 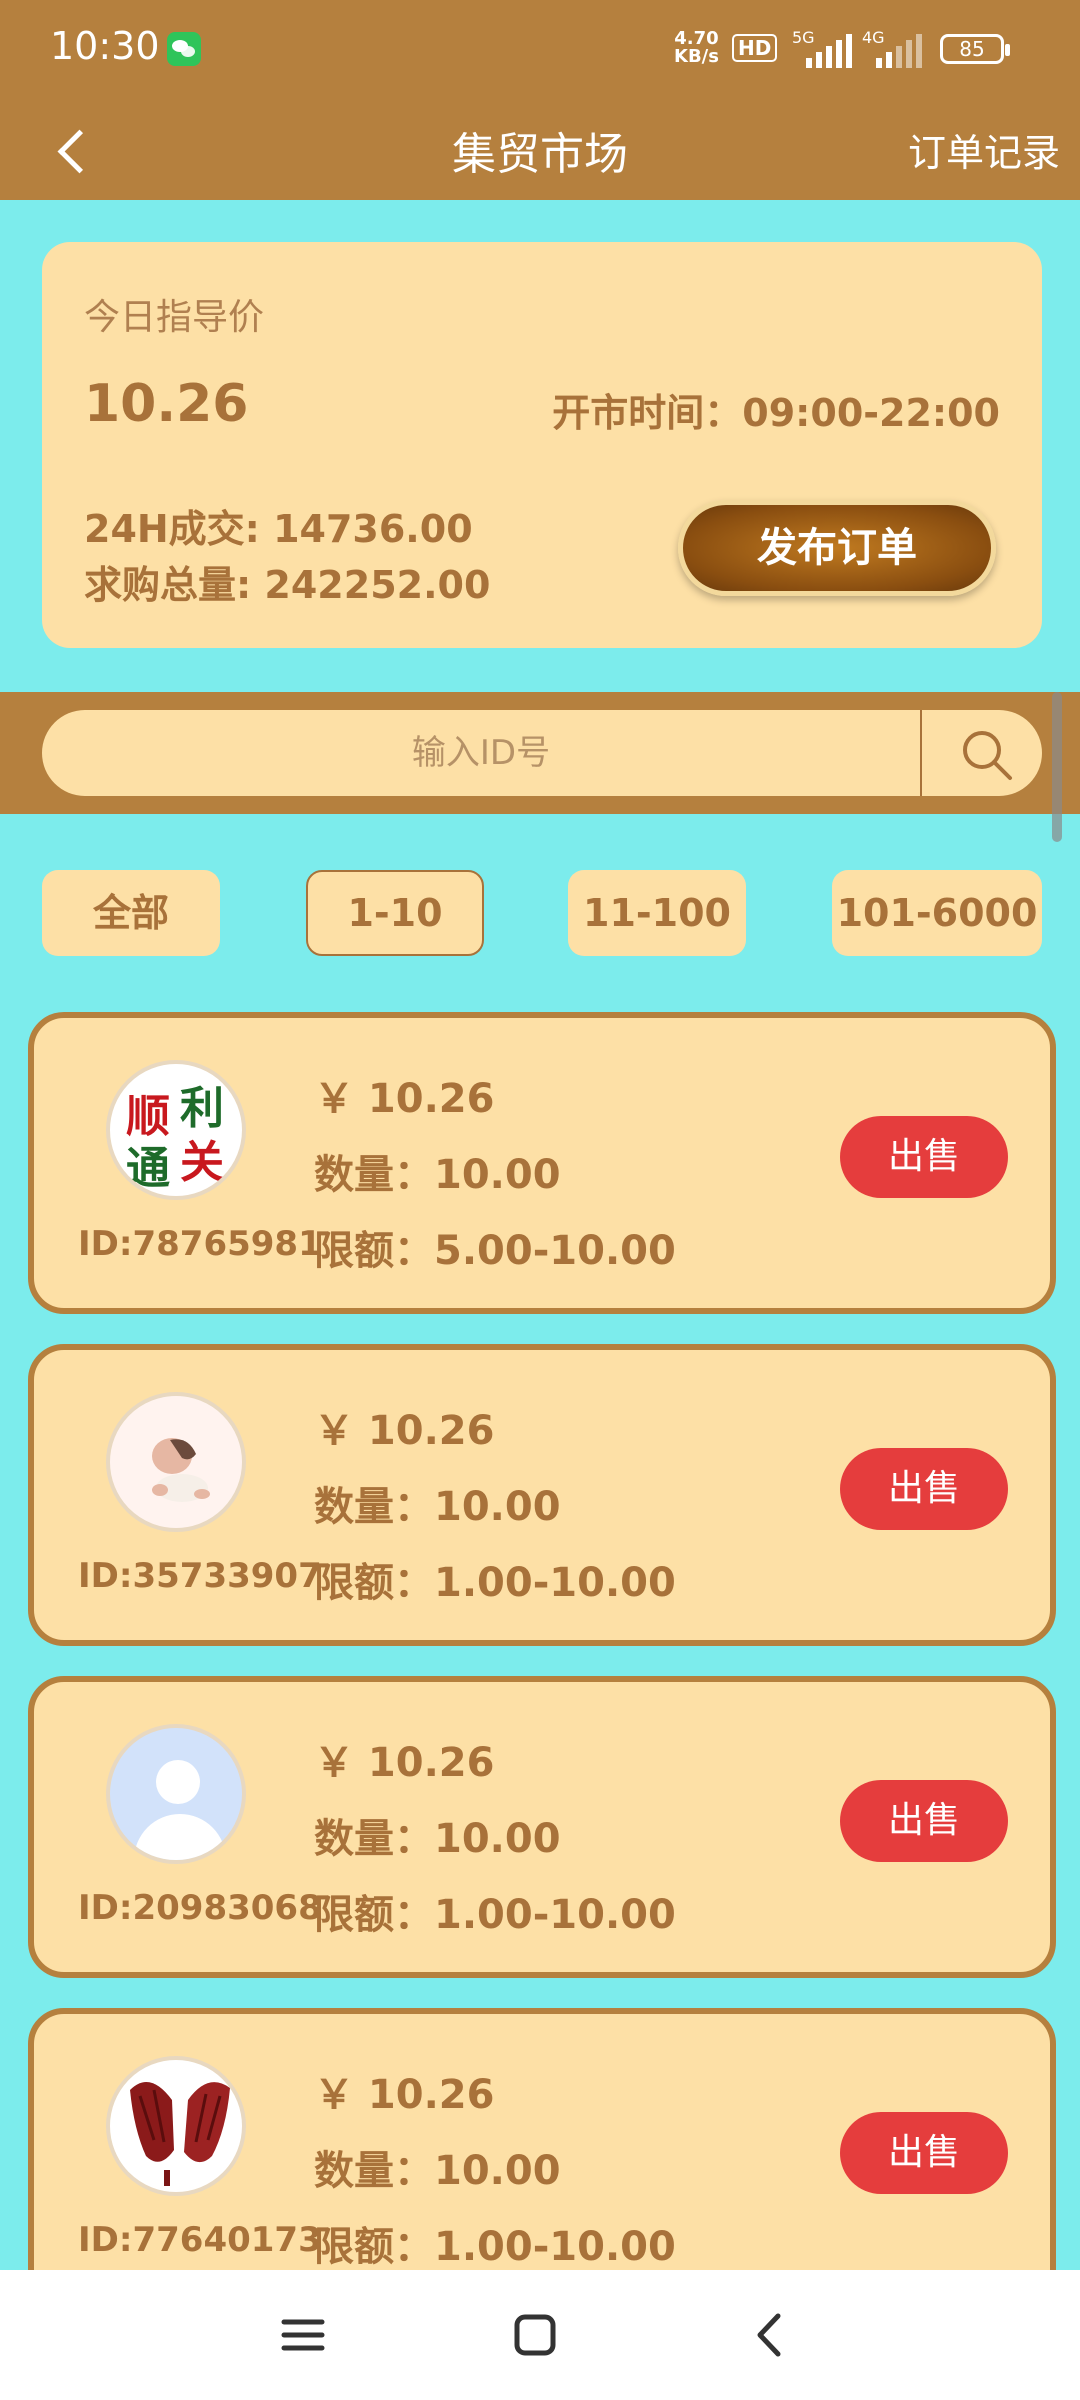 What do you see at coordinates (200, 1908) in the screenshot?
I see `listing-user-id: ID:20983068` at bounding box center [200, 1908].